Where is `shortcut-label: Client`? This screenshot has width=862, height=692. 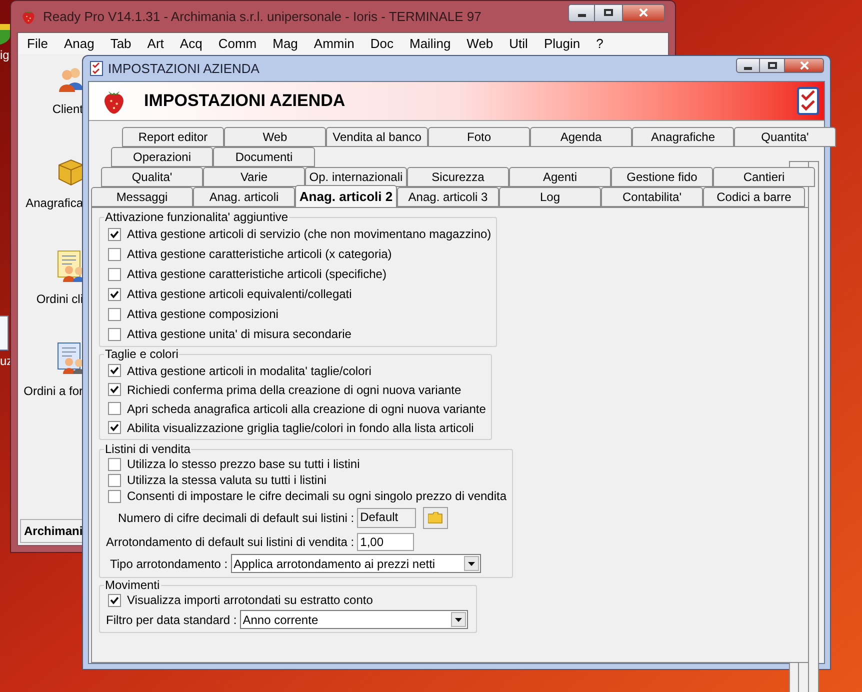
shortcut-label: Client is located at coordinates (67, 109).